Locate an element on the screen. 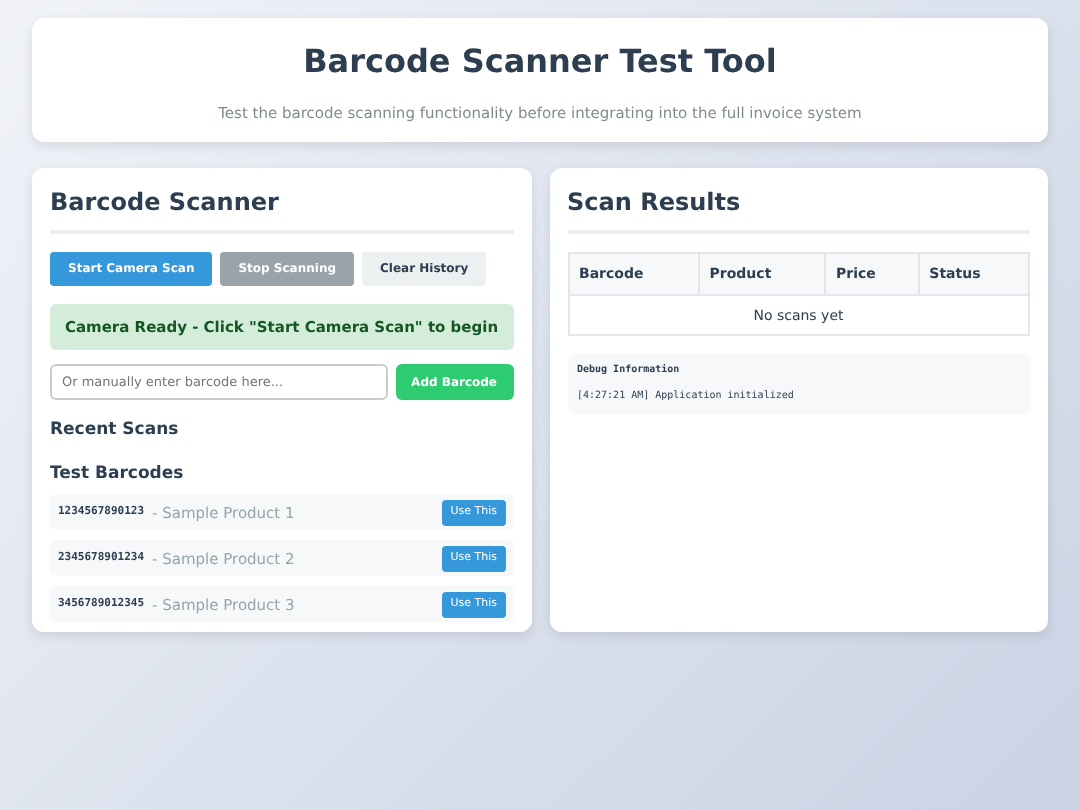 Image resolution: width=1080 pixels, height=810 pixels. section-title: Test Barcodes is located at coordinates (118, 474).